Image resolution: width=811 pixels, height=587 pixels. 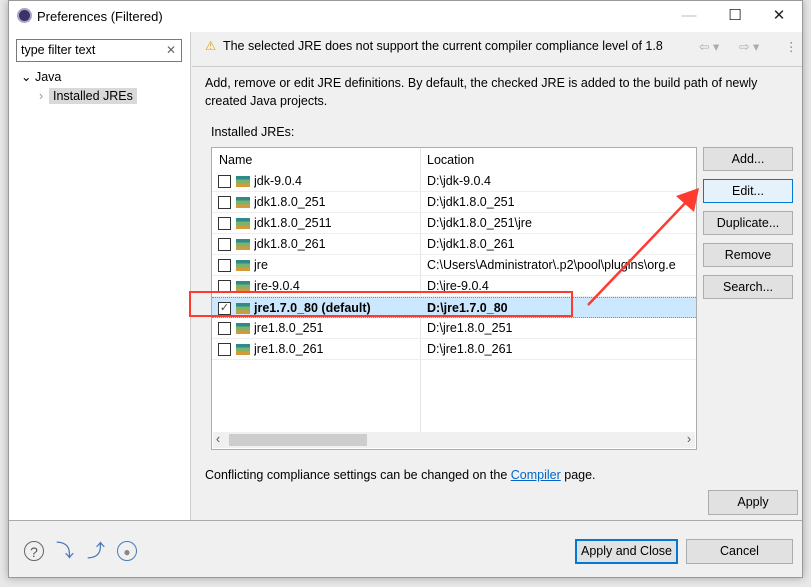 I want to click on arrow-annotation, so click(x=643, y=247).